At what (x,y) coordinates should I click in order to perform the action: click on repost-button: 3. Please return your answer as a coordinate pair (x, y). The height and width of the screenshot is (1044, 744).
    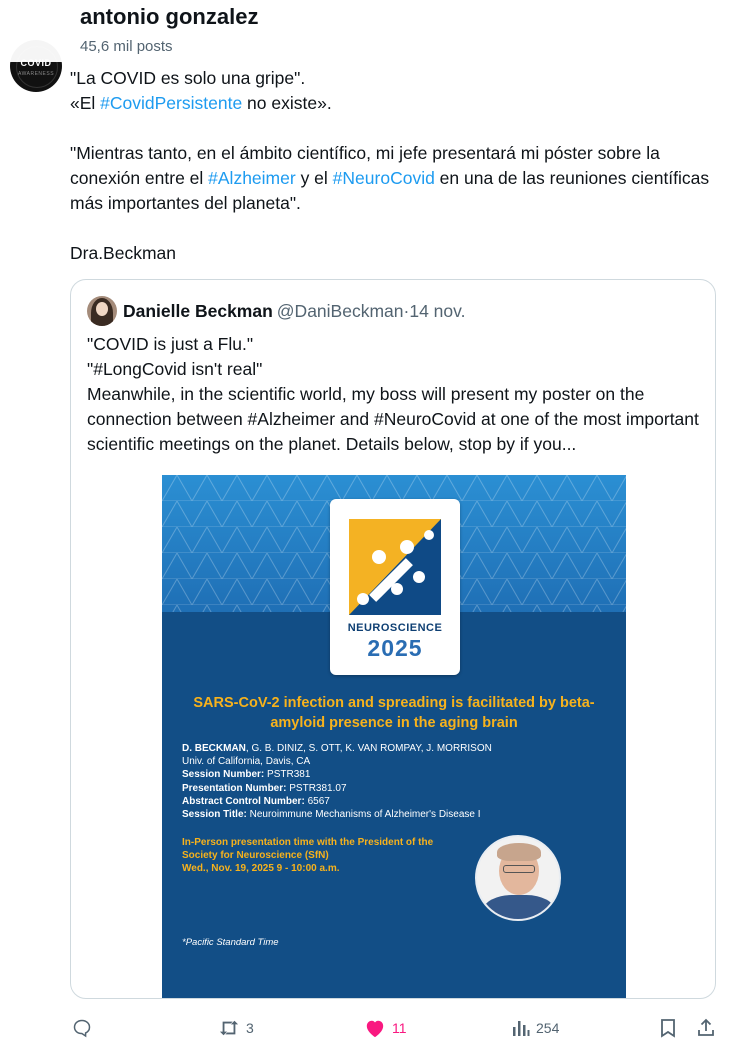
    Looking at the image, I should click on (236, 1028).